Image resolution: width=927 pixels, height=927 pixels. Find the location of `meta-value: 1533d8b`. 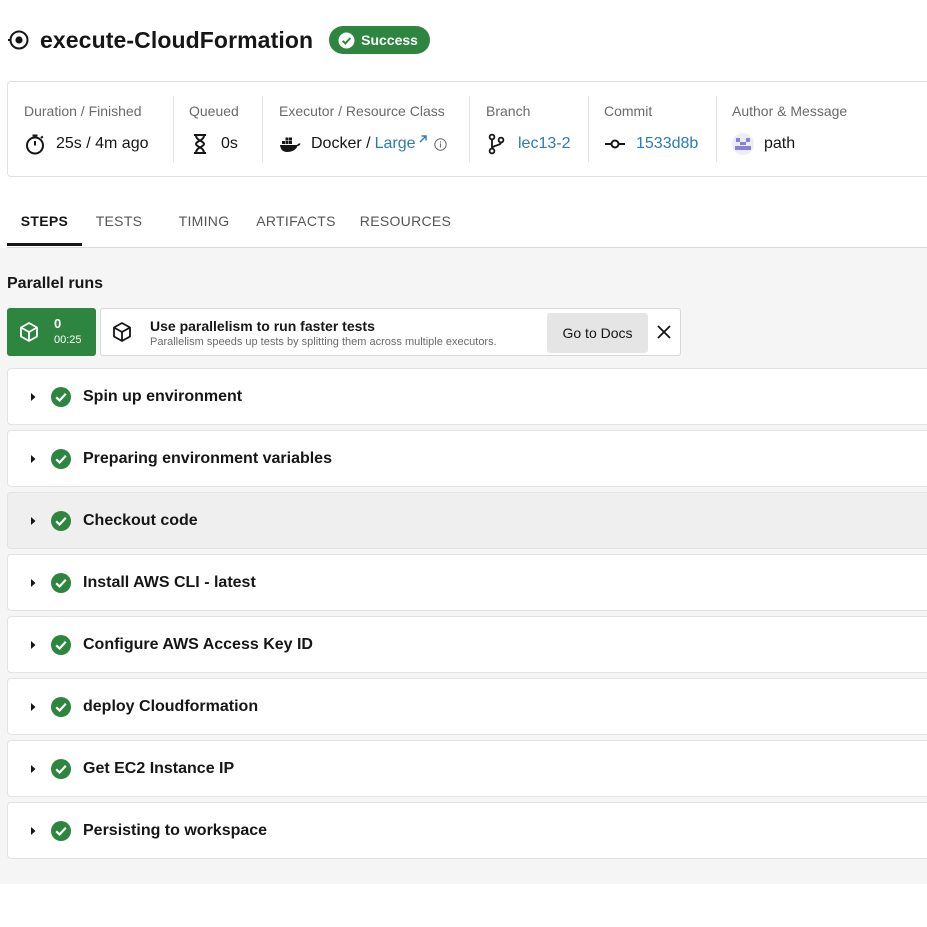

meta-value: 1533d8b is located at coordinates (651, 144).